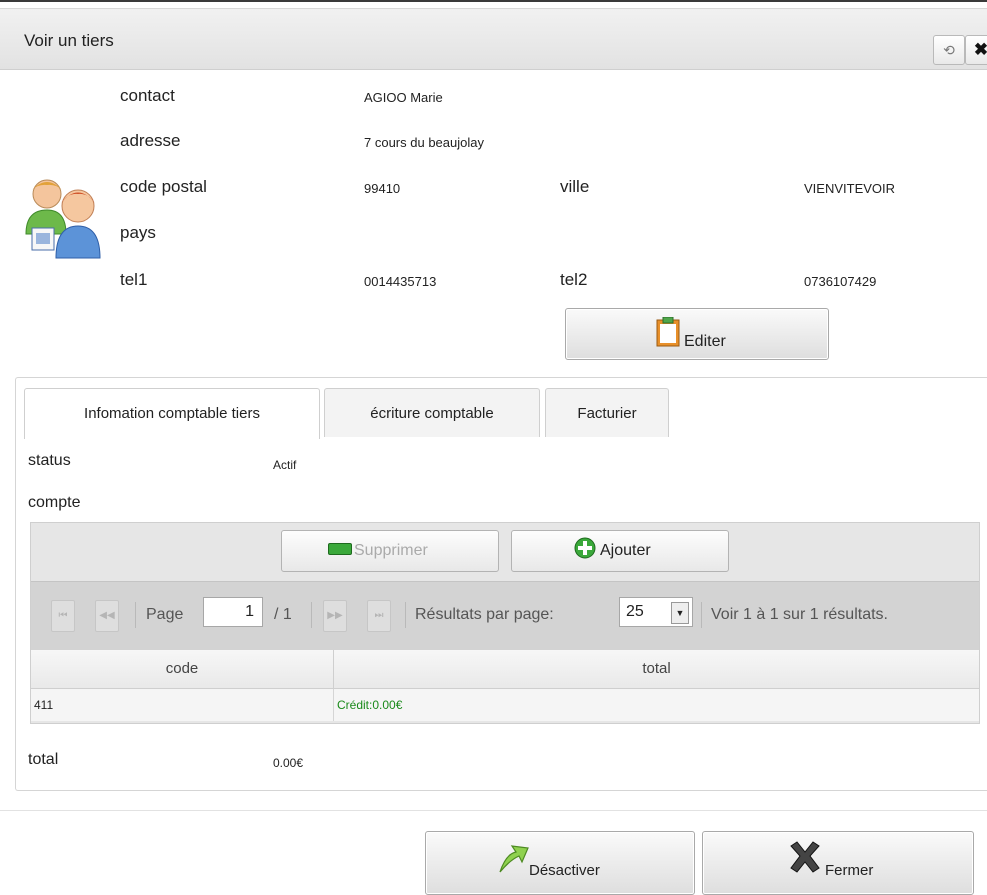 This screenshot has width=987, height=895. I want to click on edit-button-label: Editer, so click(705, 341).